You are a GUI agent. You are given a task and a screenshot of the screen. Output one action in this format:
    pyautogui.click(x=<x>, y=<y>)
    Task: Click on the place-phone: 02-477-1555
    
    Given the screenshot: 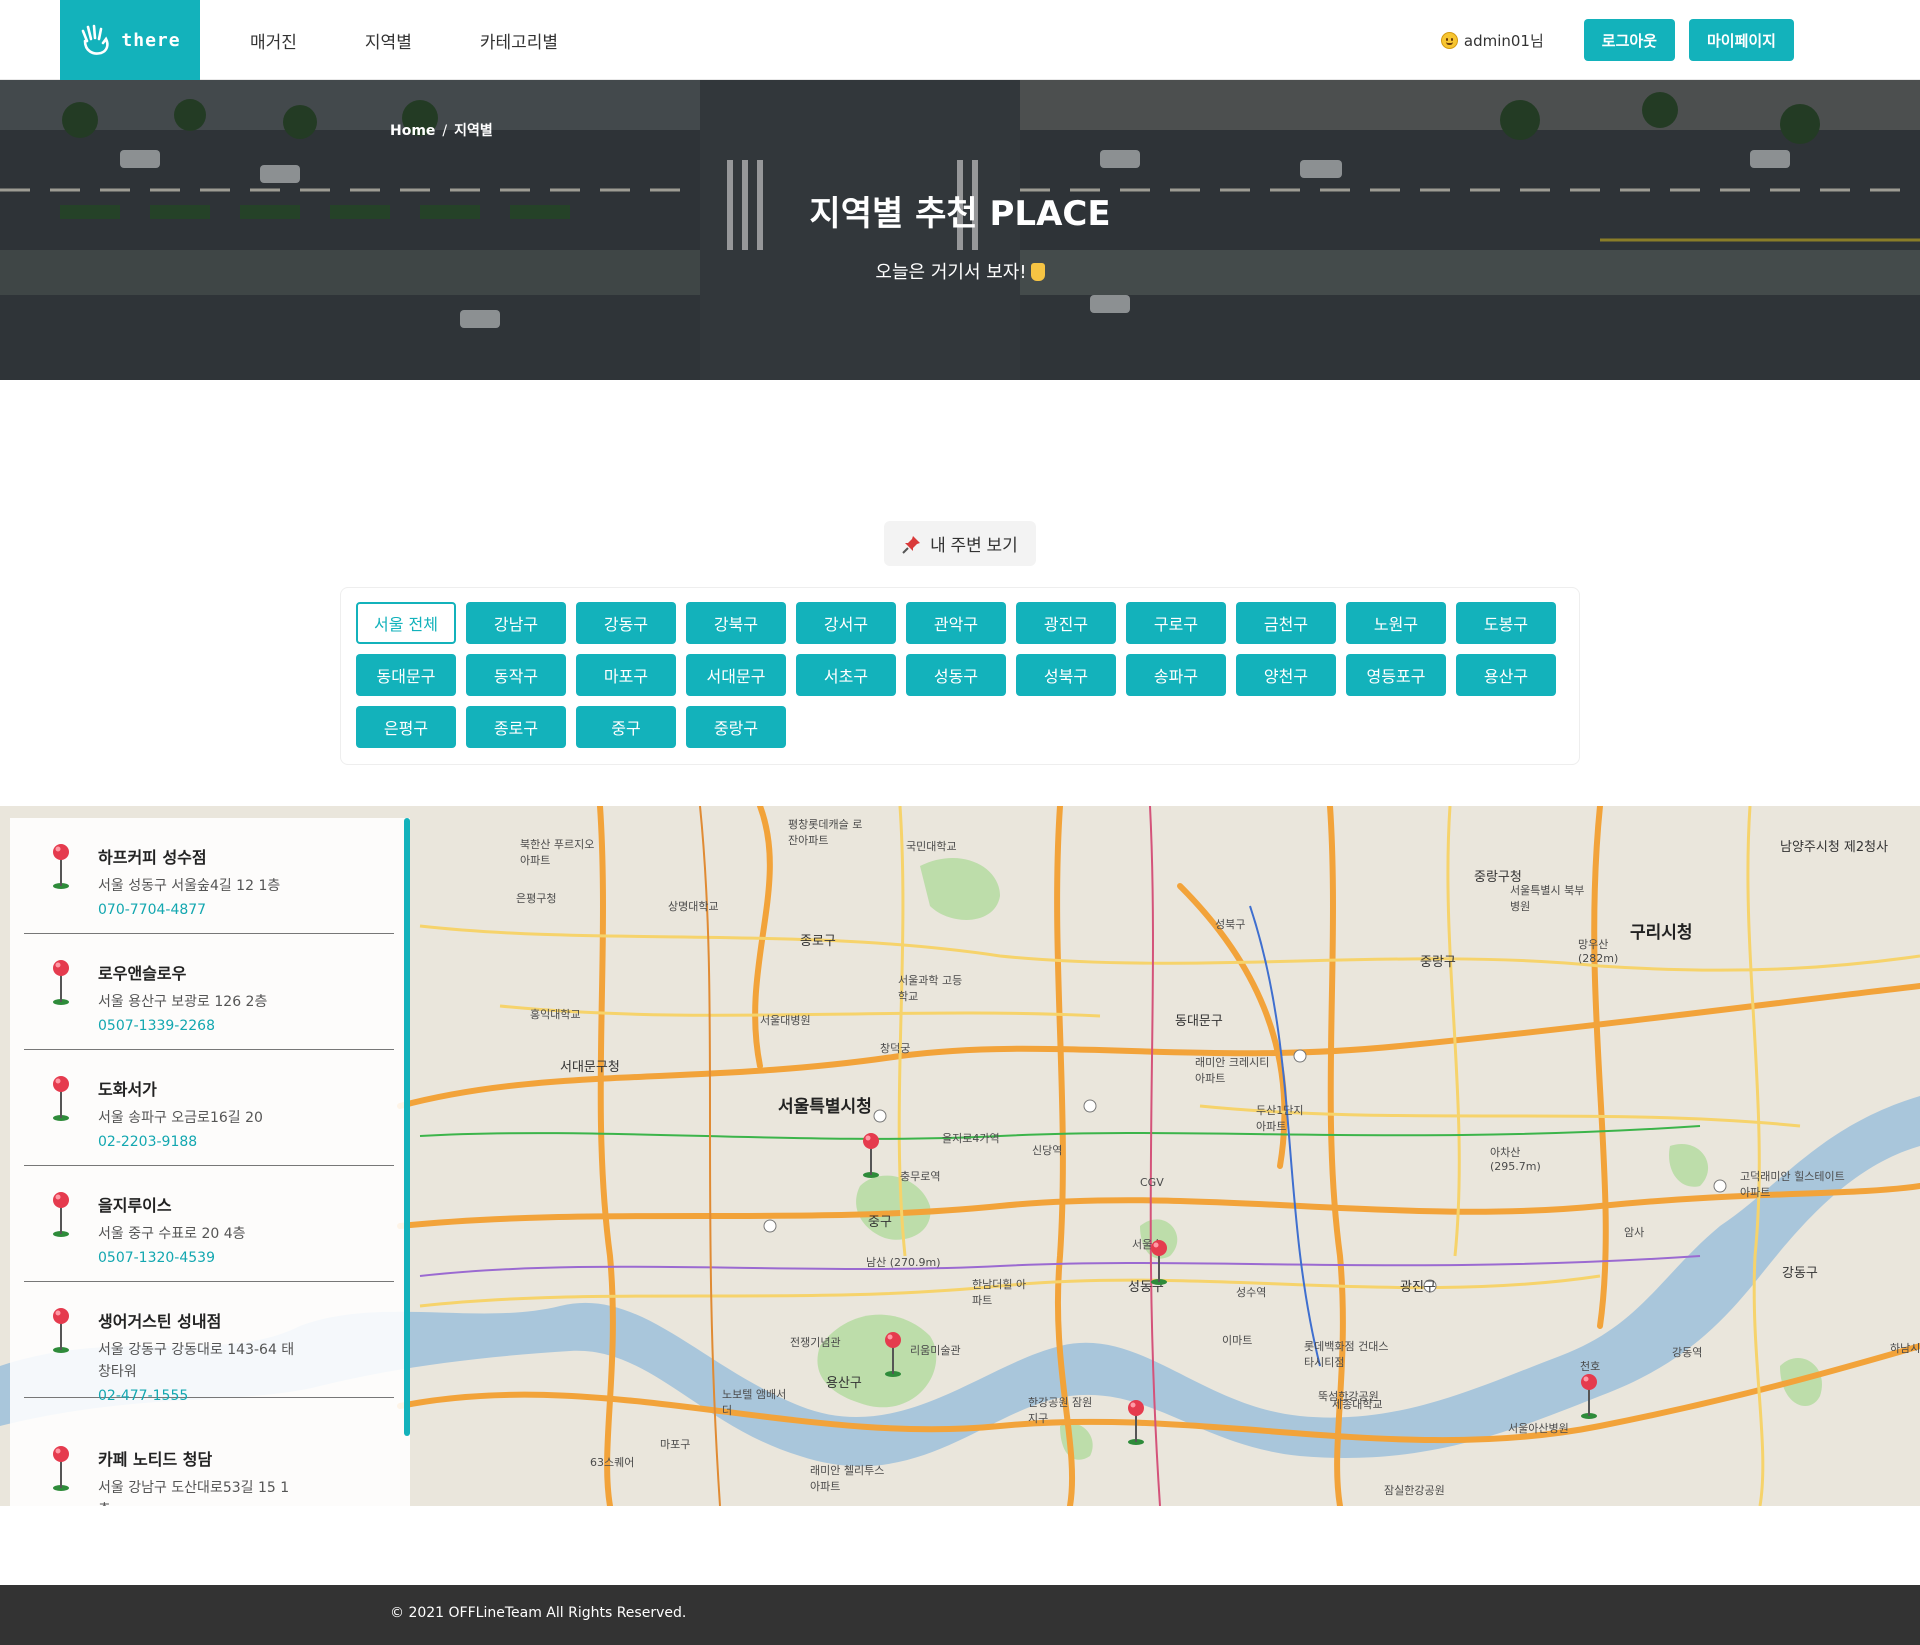 What is the action you would take?
    pyautogui.click(x=143, y=1396)
    